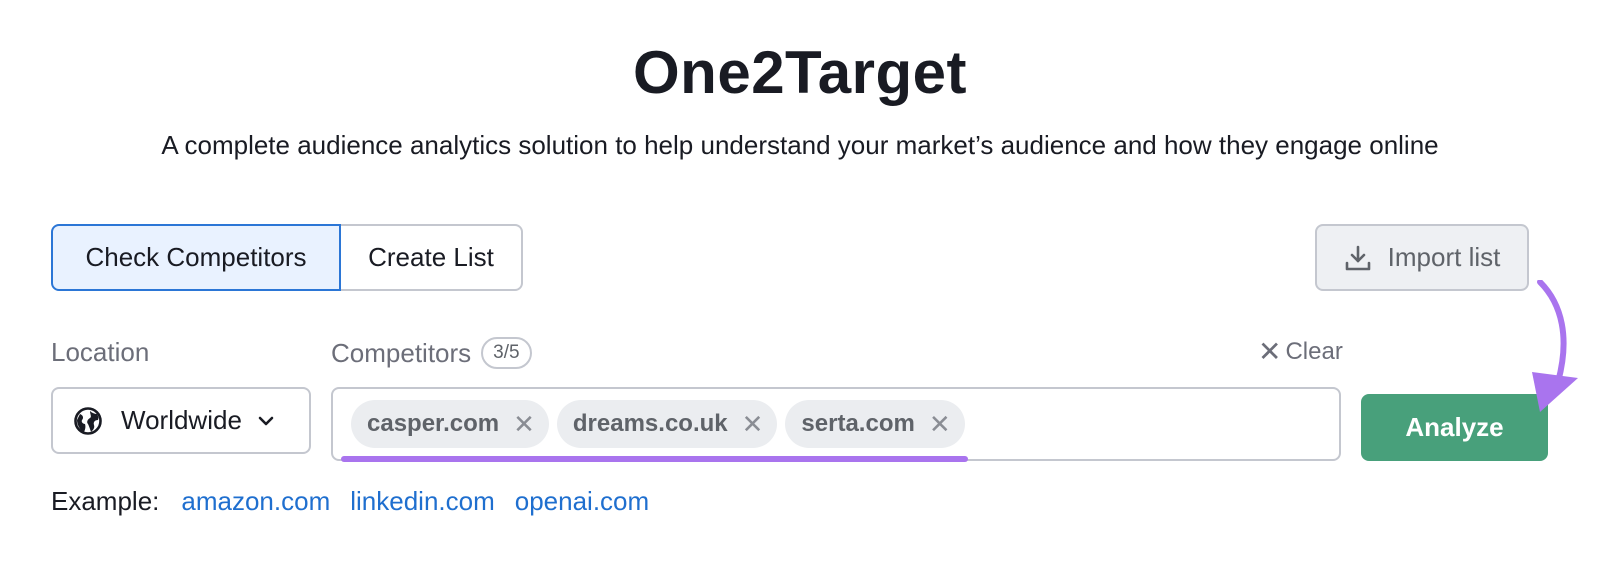 This screenshot has width=1600, height=563. I want to click on location-value: Worldwide, so click(181, 420).